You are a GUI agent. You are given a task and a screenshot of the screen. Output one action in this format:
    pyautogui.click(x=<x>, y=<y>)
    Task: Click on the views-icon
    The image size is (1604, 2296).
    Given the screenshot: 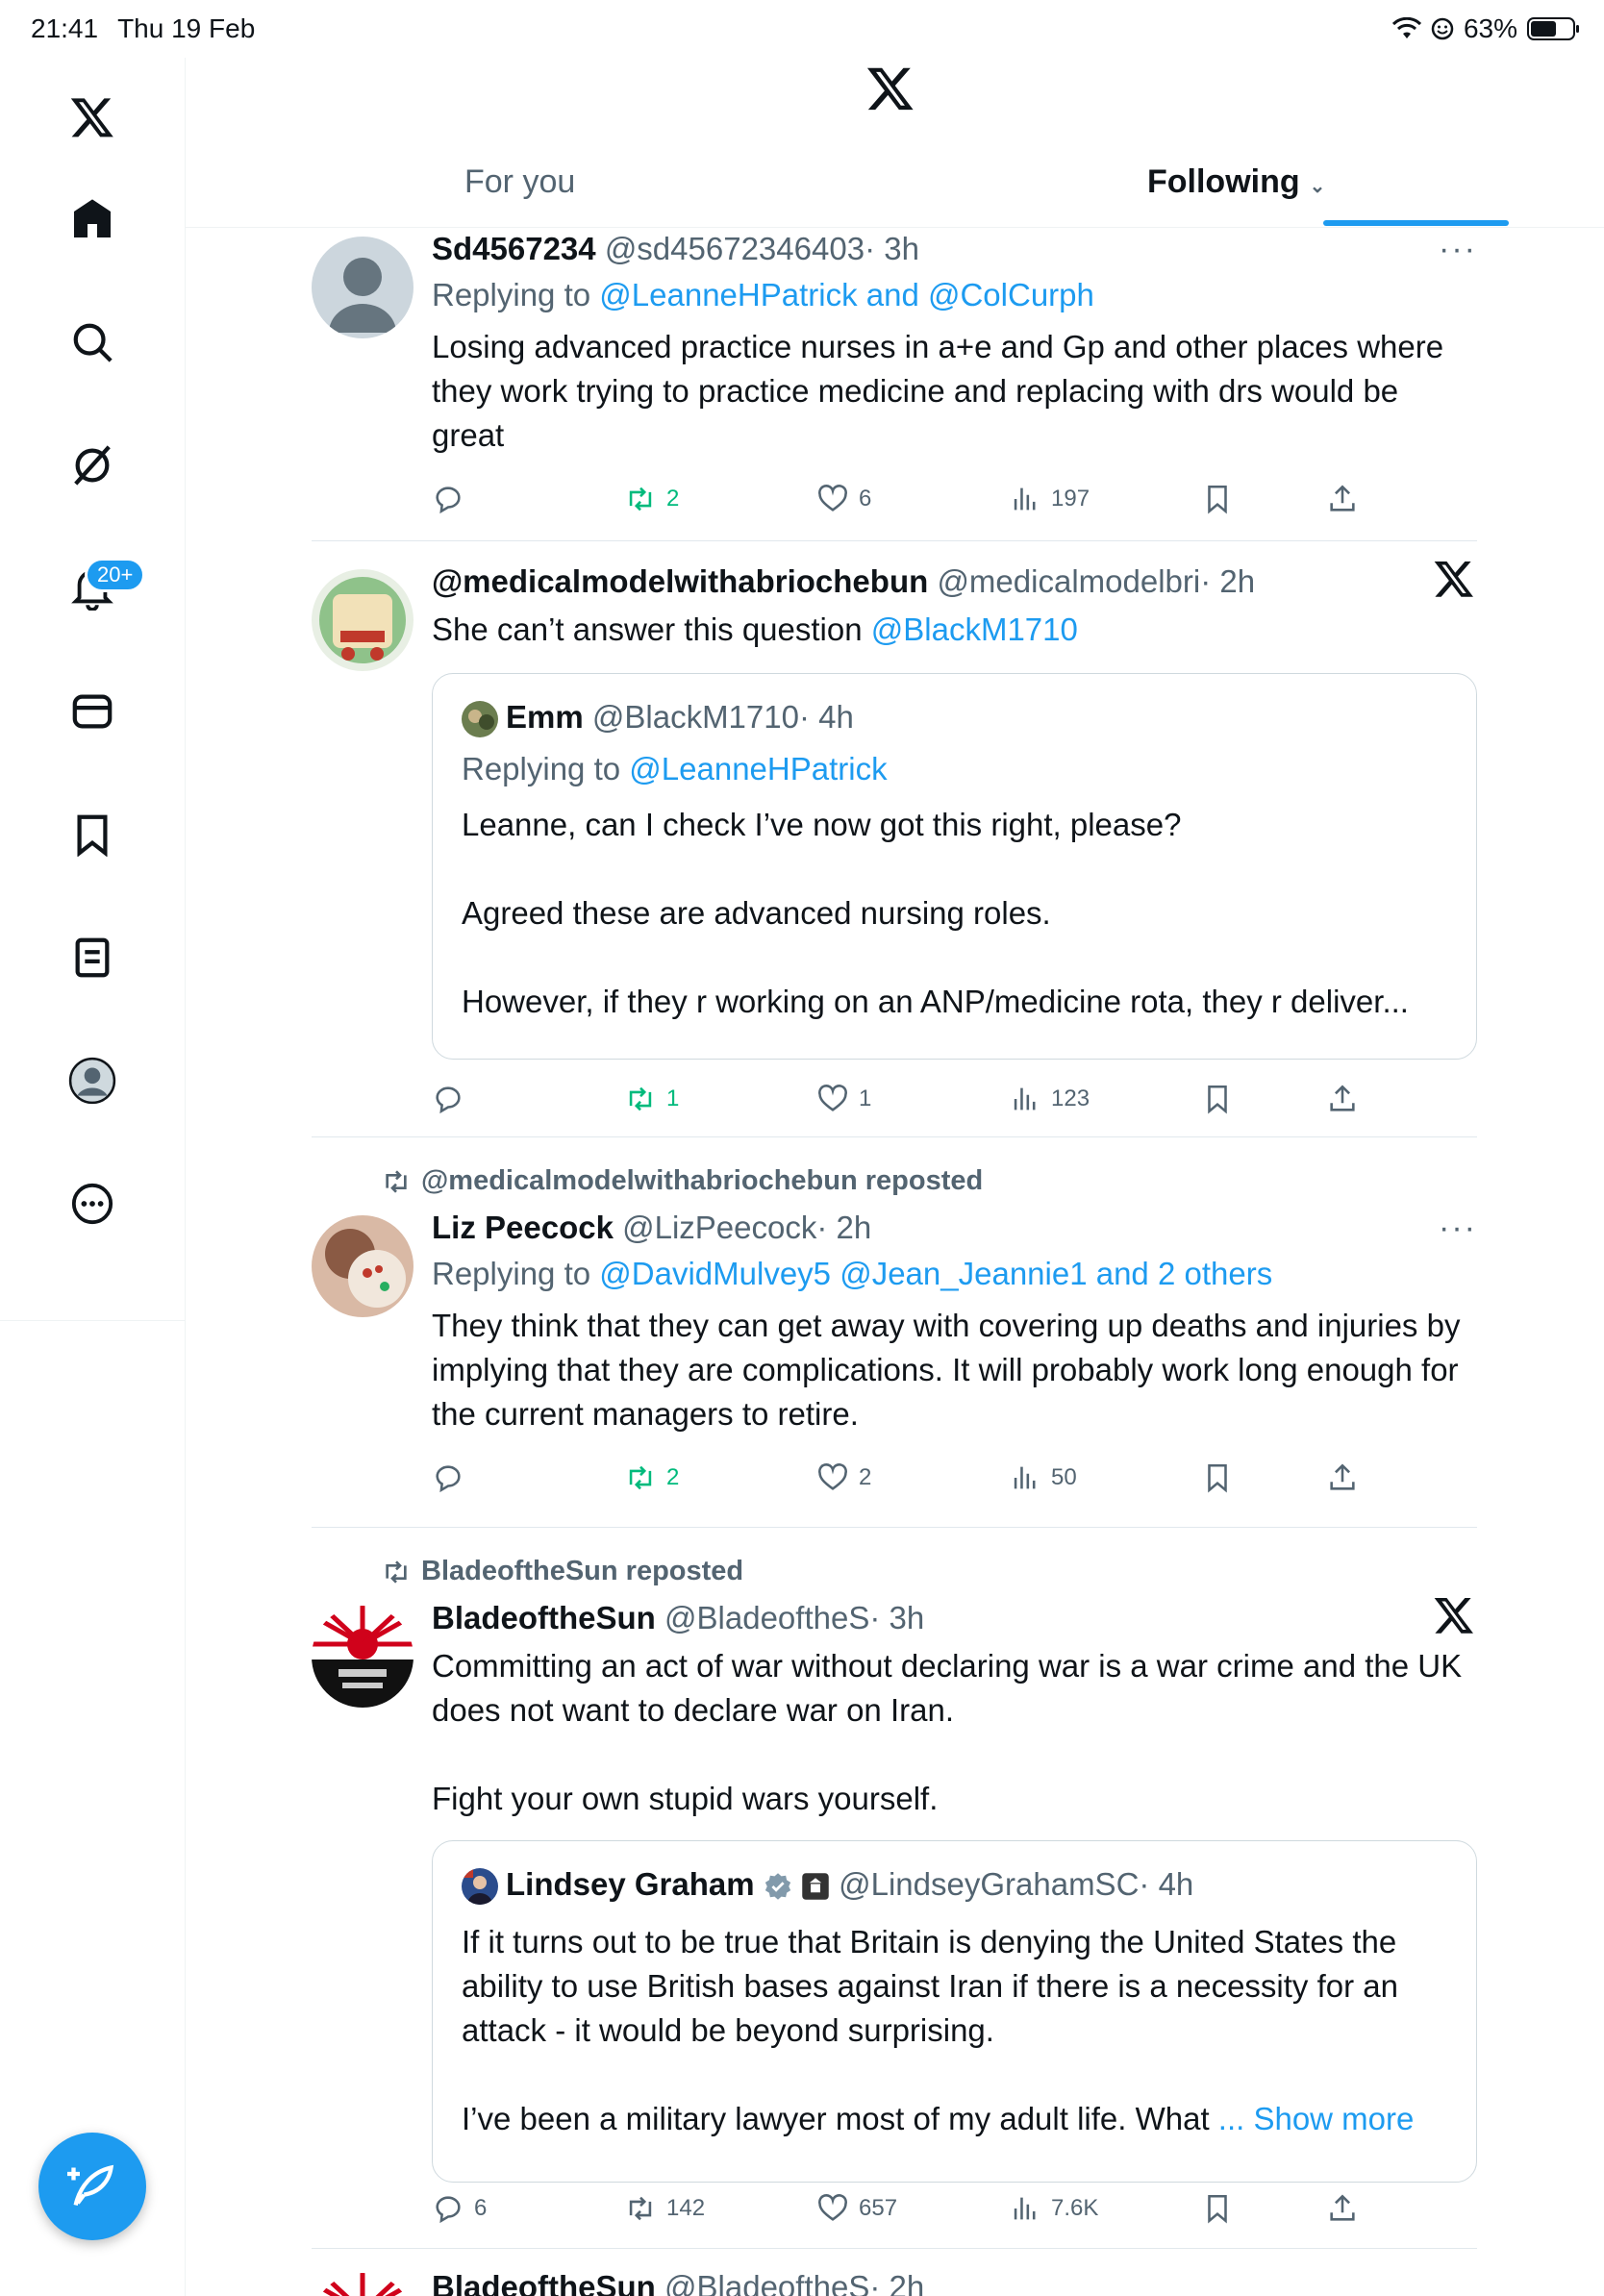 What is the action you would take?
    pyautogui.click(x=1025, y=2208)
    